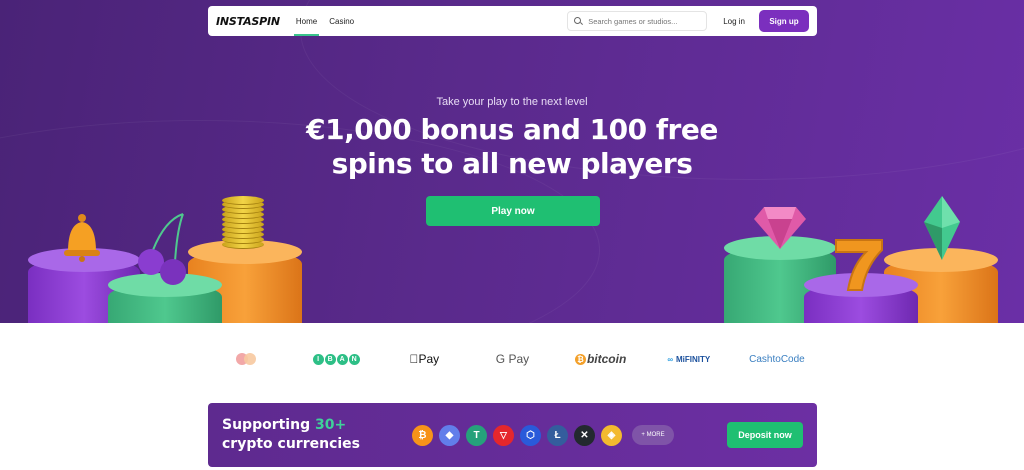 The height and width of the screenshot is (470, 1024). What do you see at coordinates (859, 265) in the screenshot?
I see `lucky-seven-icon` at bounding box center [859, 265].